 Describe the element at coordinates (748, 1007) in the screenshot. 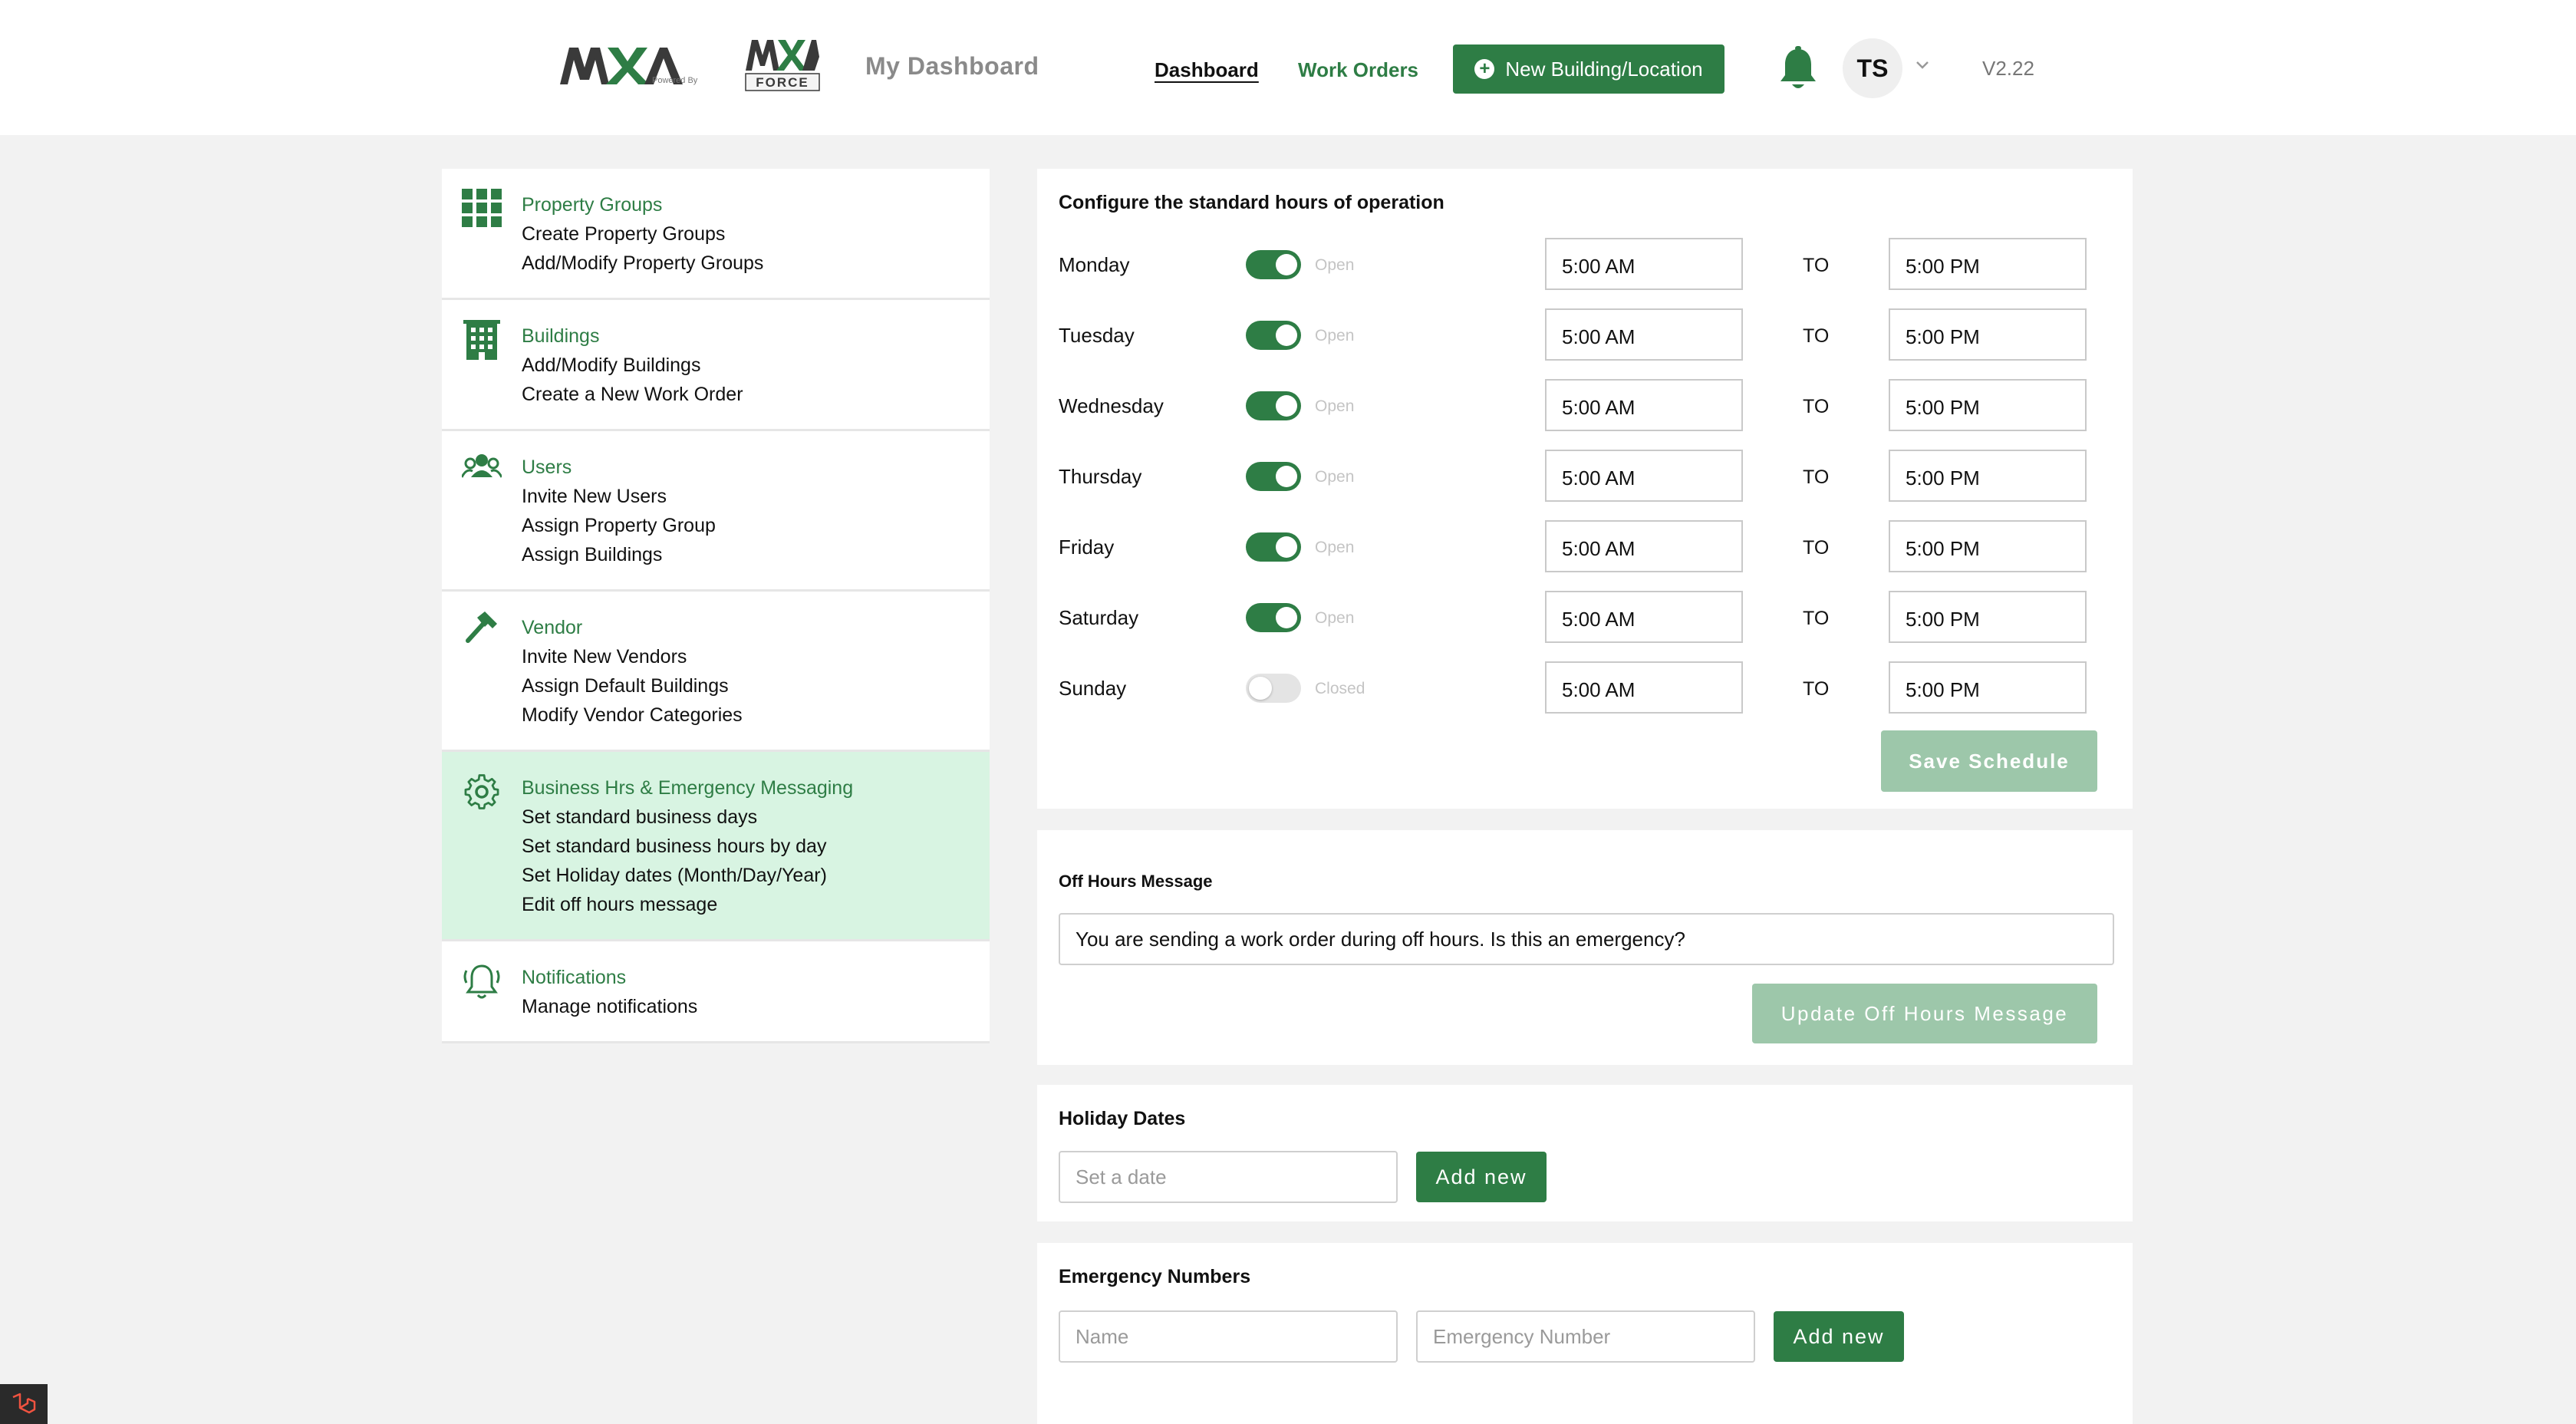

I see `sidebar-link: Manage notifications` at that location.